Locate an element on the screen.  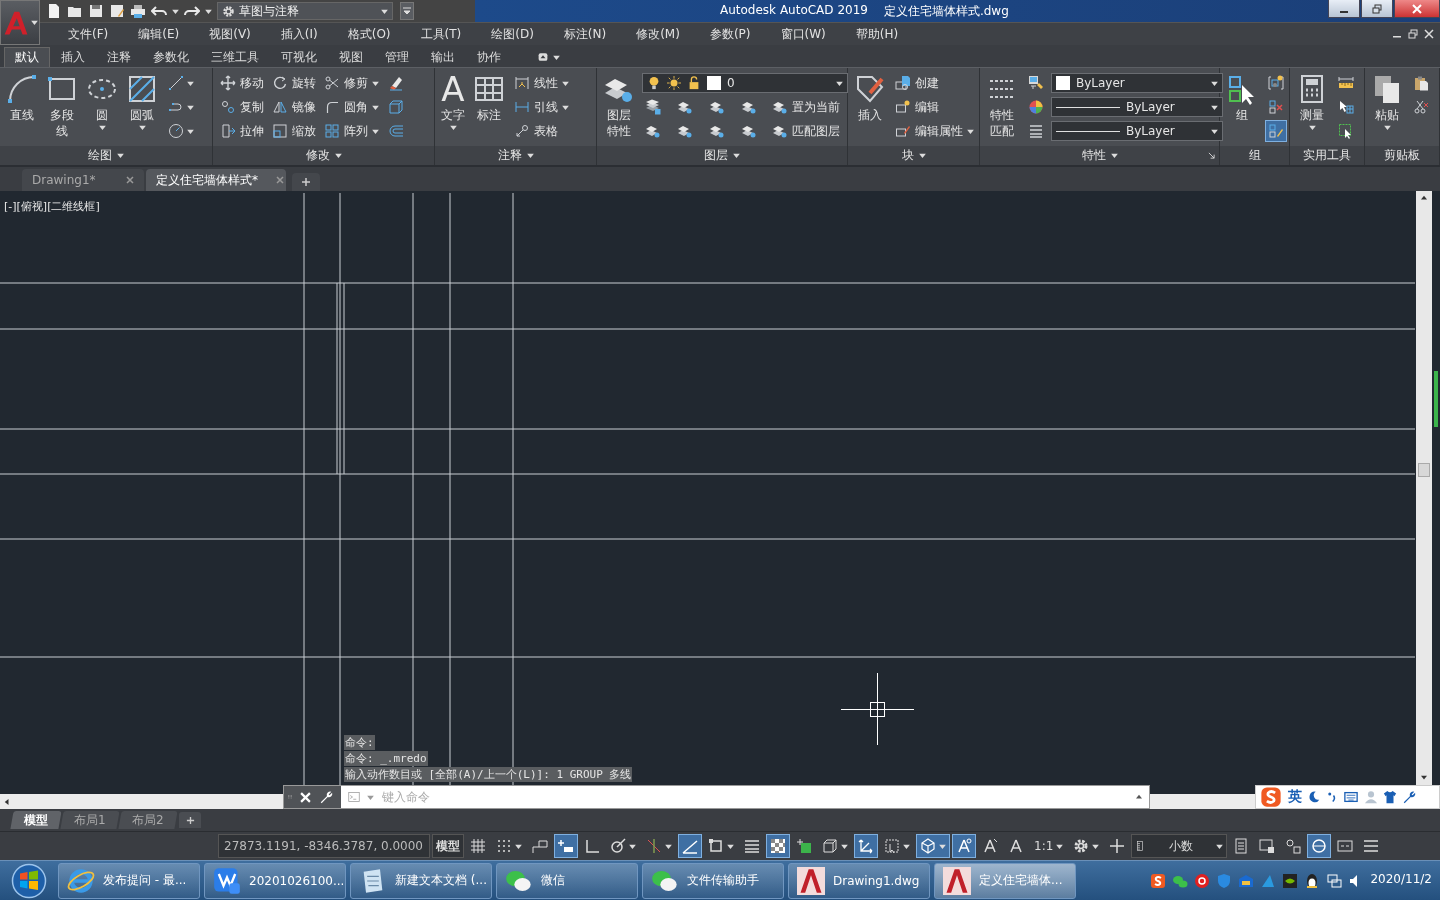
tool-button: 线性 is located at coordinates (541, 83).